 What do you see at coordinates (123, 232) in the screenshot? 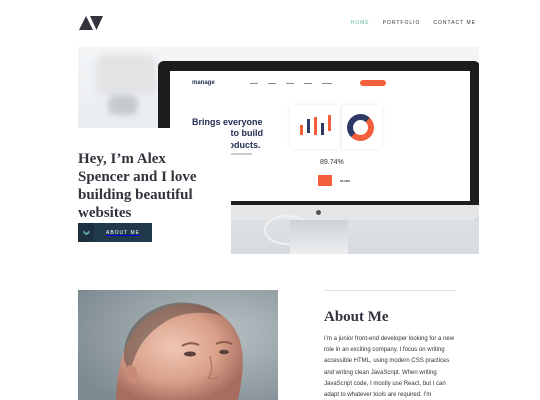
I see `about-me-button-label: ABOUT ME` at bounding box center [123, 232].